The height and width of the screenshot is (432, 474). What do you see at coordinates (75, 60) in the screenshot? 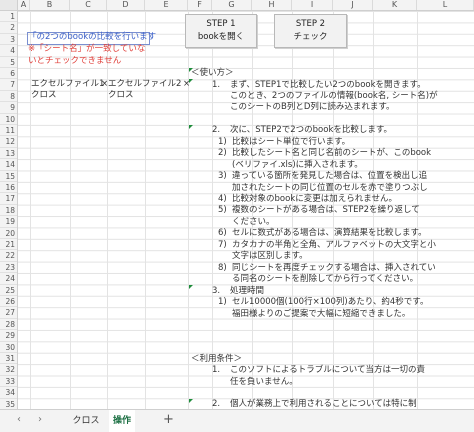
I see `sheet-name-warning-line2: いとチェックできません` at bounding box center [75, 60].